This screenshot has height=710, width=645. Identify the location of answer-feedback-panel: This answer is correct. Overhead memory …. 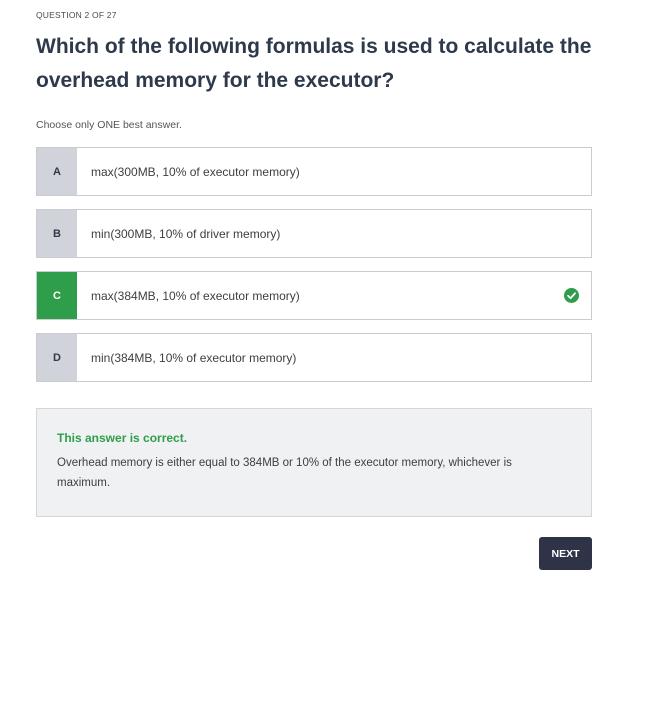
(314, 462).